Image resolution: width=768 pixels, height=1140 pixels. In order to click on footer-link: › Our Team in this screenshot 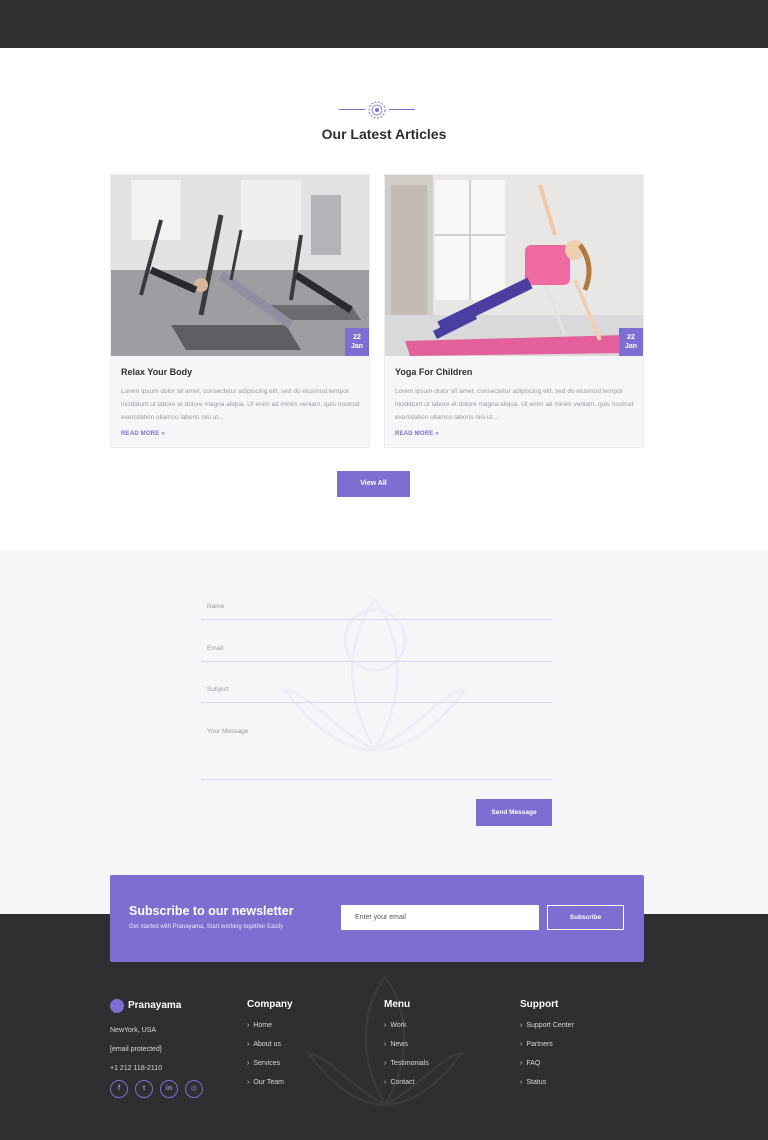, I will do `click(307, 1088)`.